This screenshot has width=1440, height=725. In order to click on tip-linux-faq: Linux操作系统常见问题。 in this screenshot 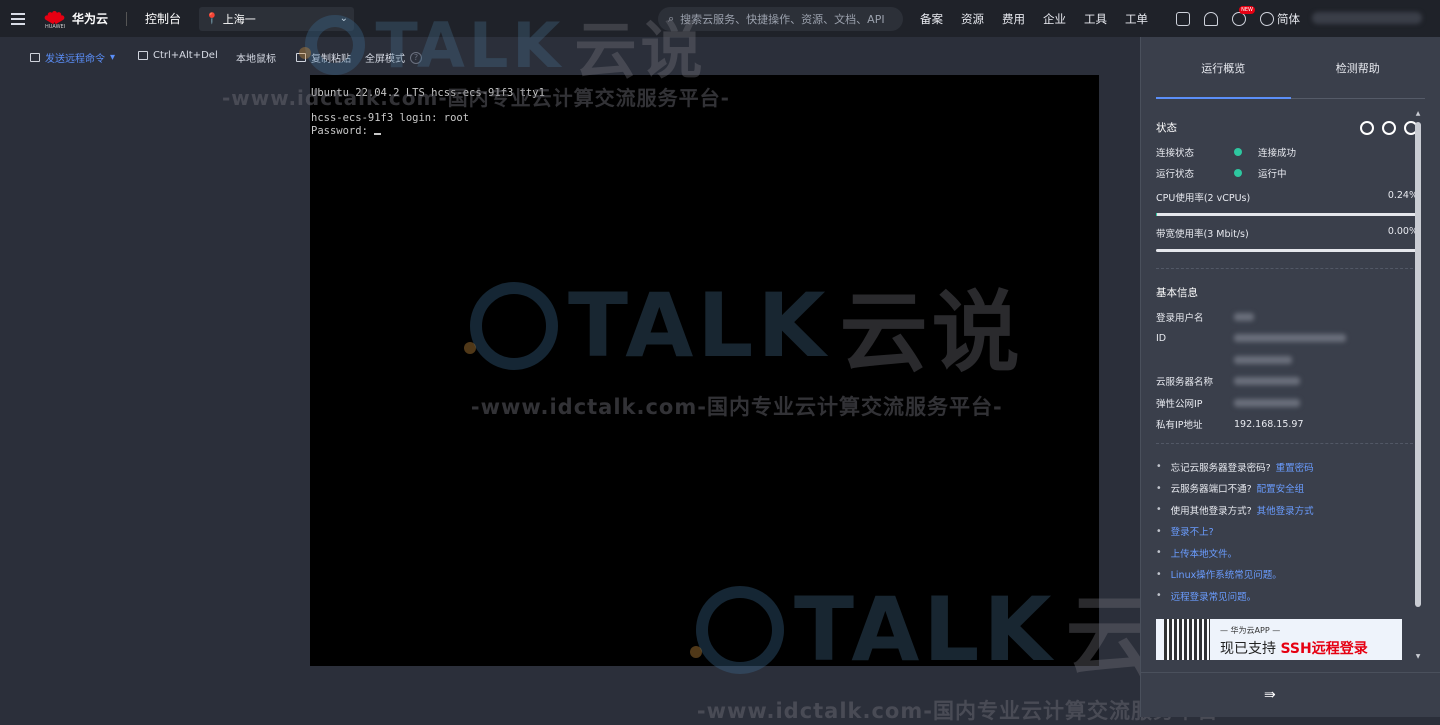, I will do `click(1287, 575)`.